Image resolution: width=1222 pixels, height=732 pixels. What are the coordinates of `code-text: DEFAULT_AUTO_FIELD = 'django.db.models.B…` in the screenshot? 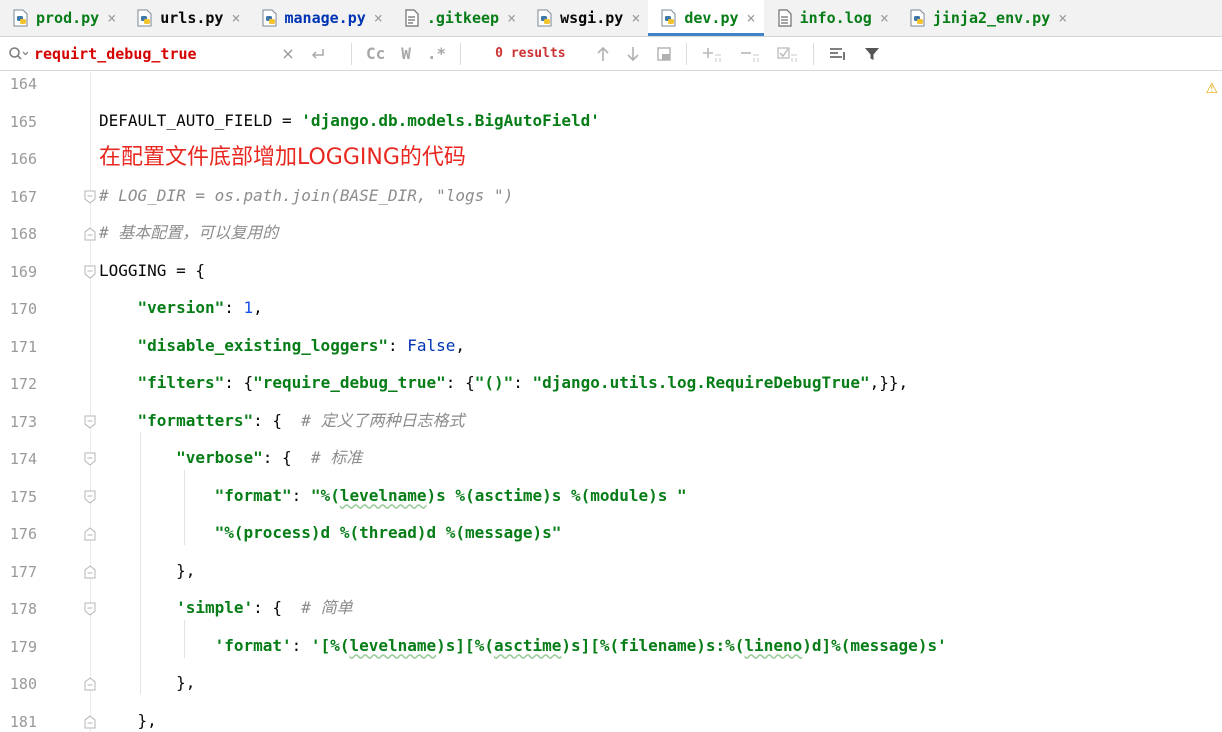 It's located at (349, 121).